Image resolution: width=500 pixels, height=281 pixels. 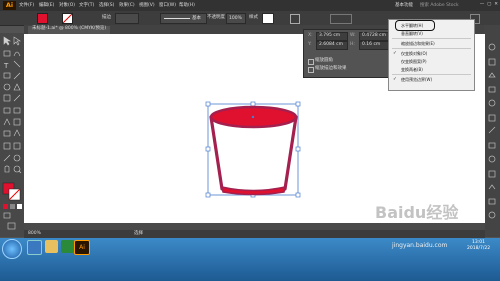 What do you see at coordinates (106, 17) in the screenshot?
I see `stroke-label: 描边` at bounding box center [106, 17].